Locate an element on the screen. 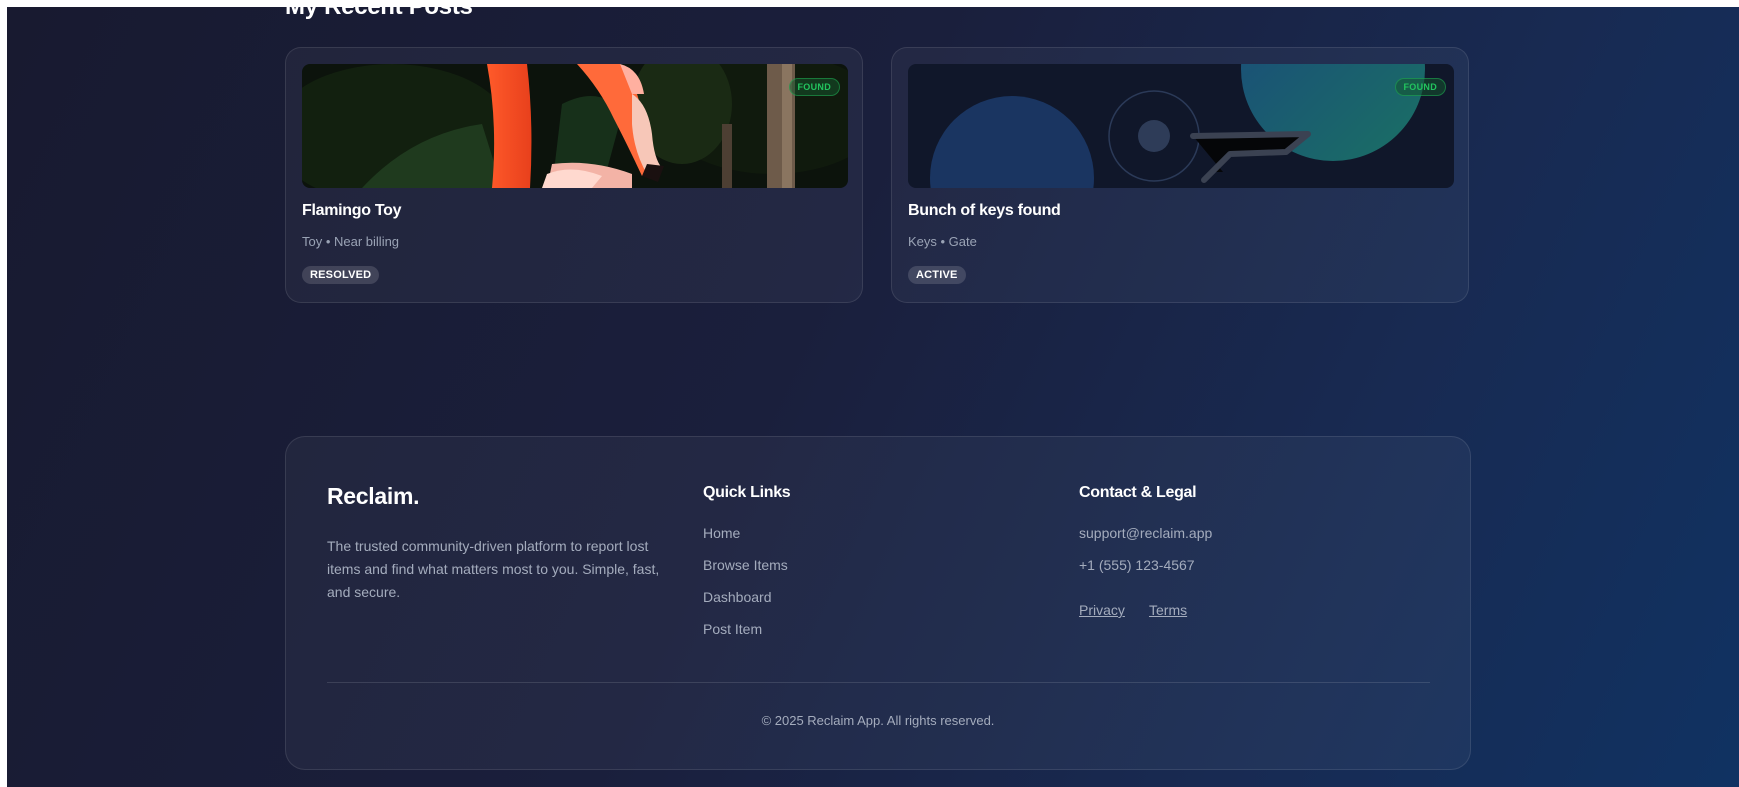 Image resolution: width=1739 pixels, height=787 pixels. footer-link-post-item: Post Item is located at coordinates (745, 636).